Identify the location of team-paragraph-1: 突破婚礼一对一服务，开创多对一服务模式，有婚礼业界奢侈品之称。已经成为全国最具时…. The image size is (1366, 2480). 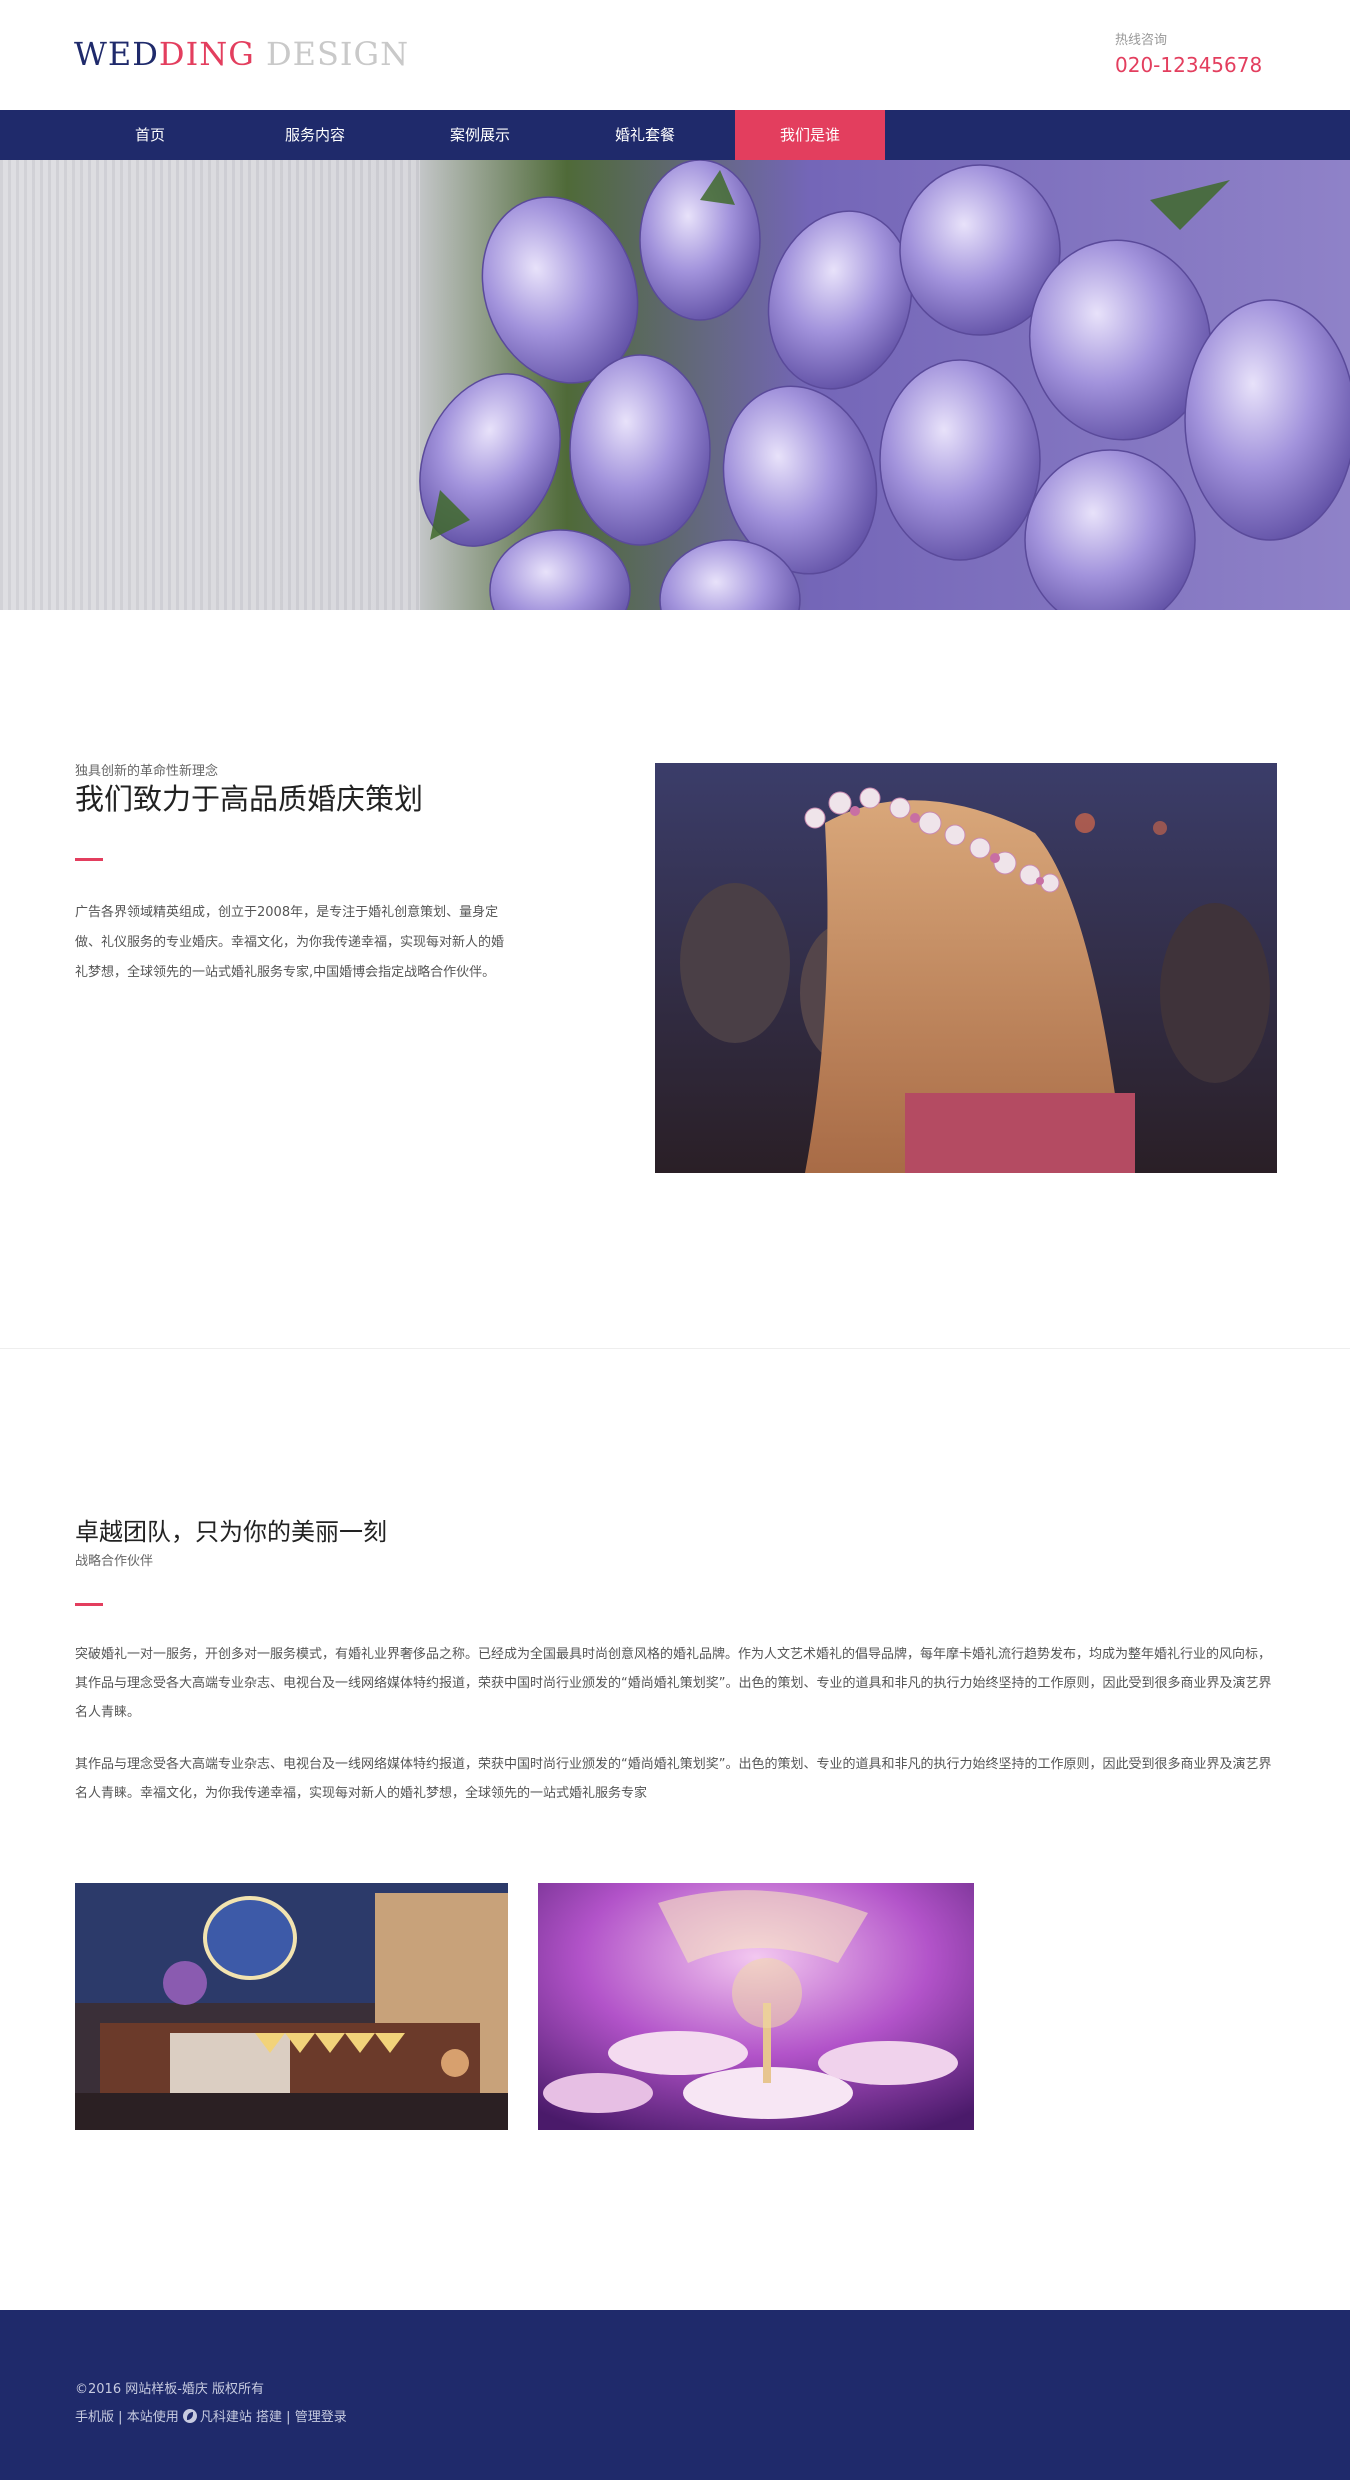
(673, 1683).